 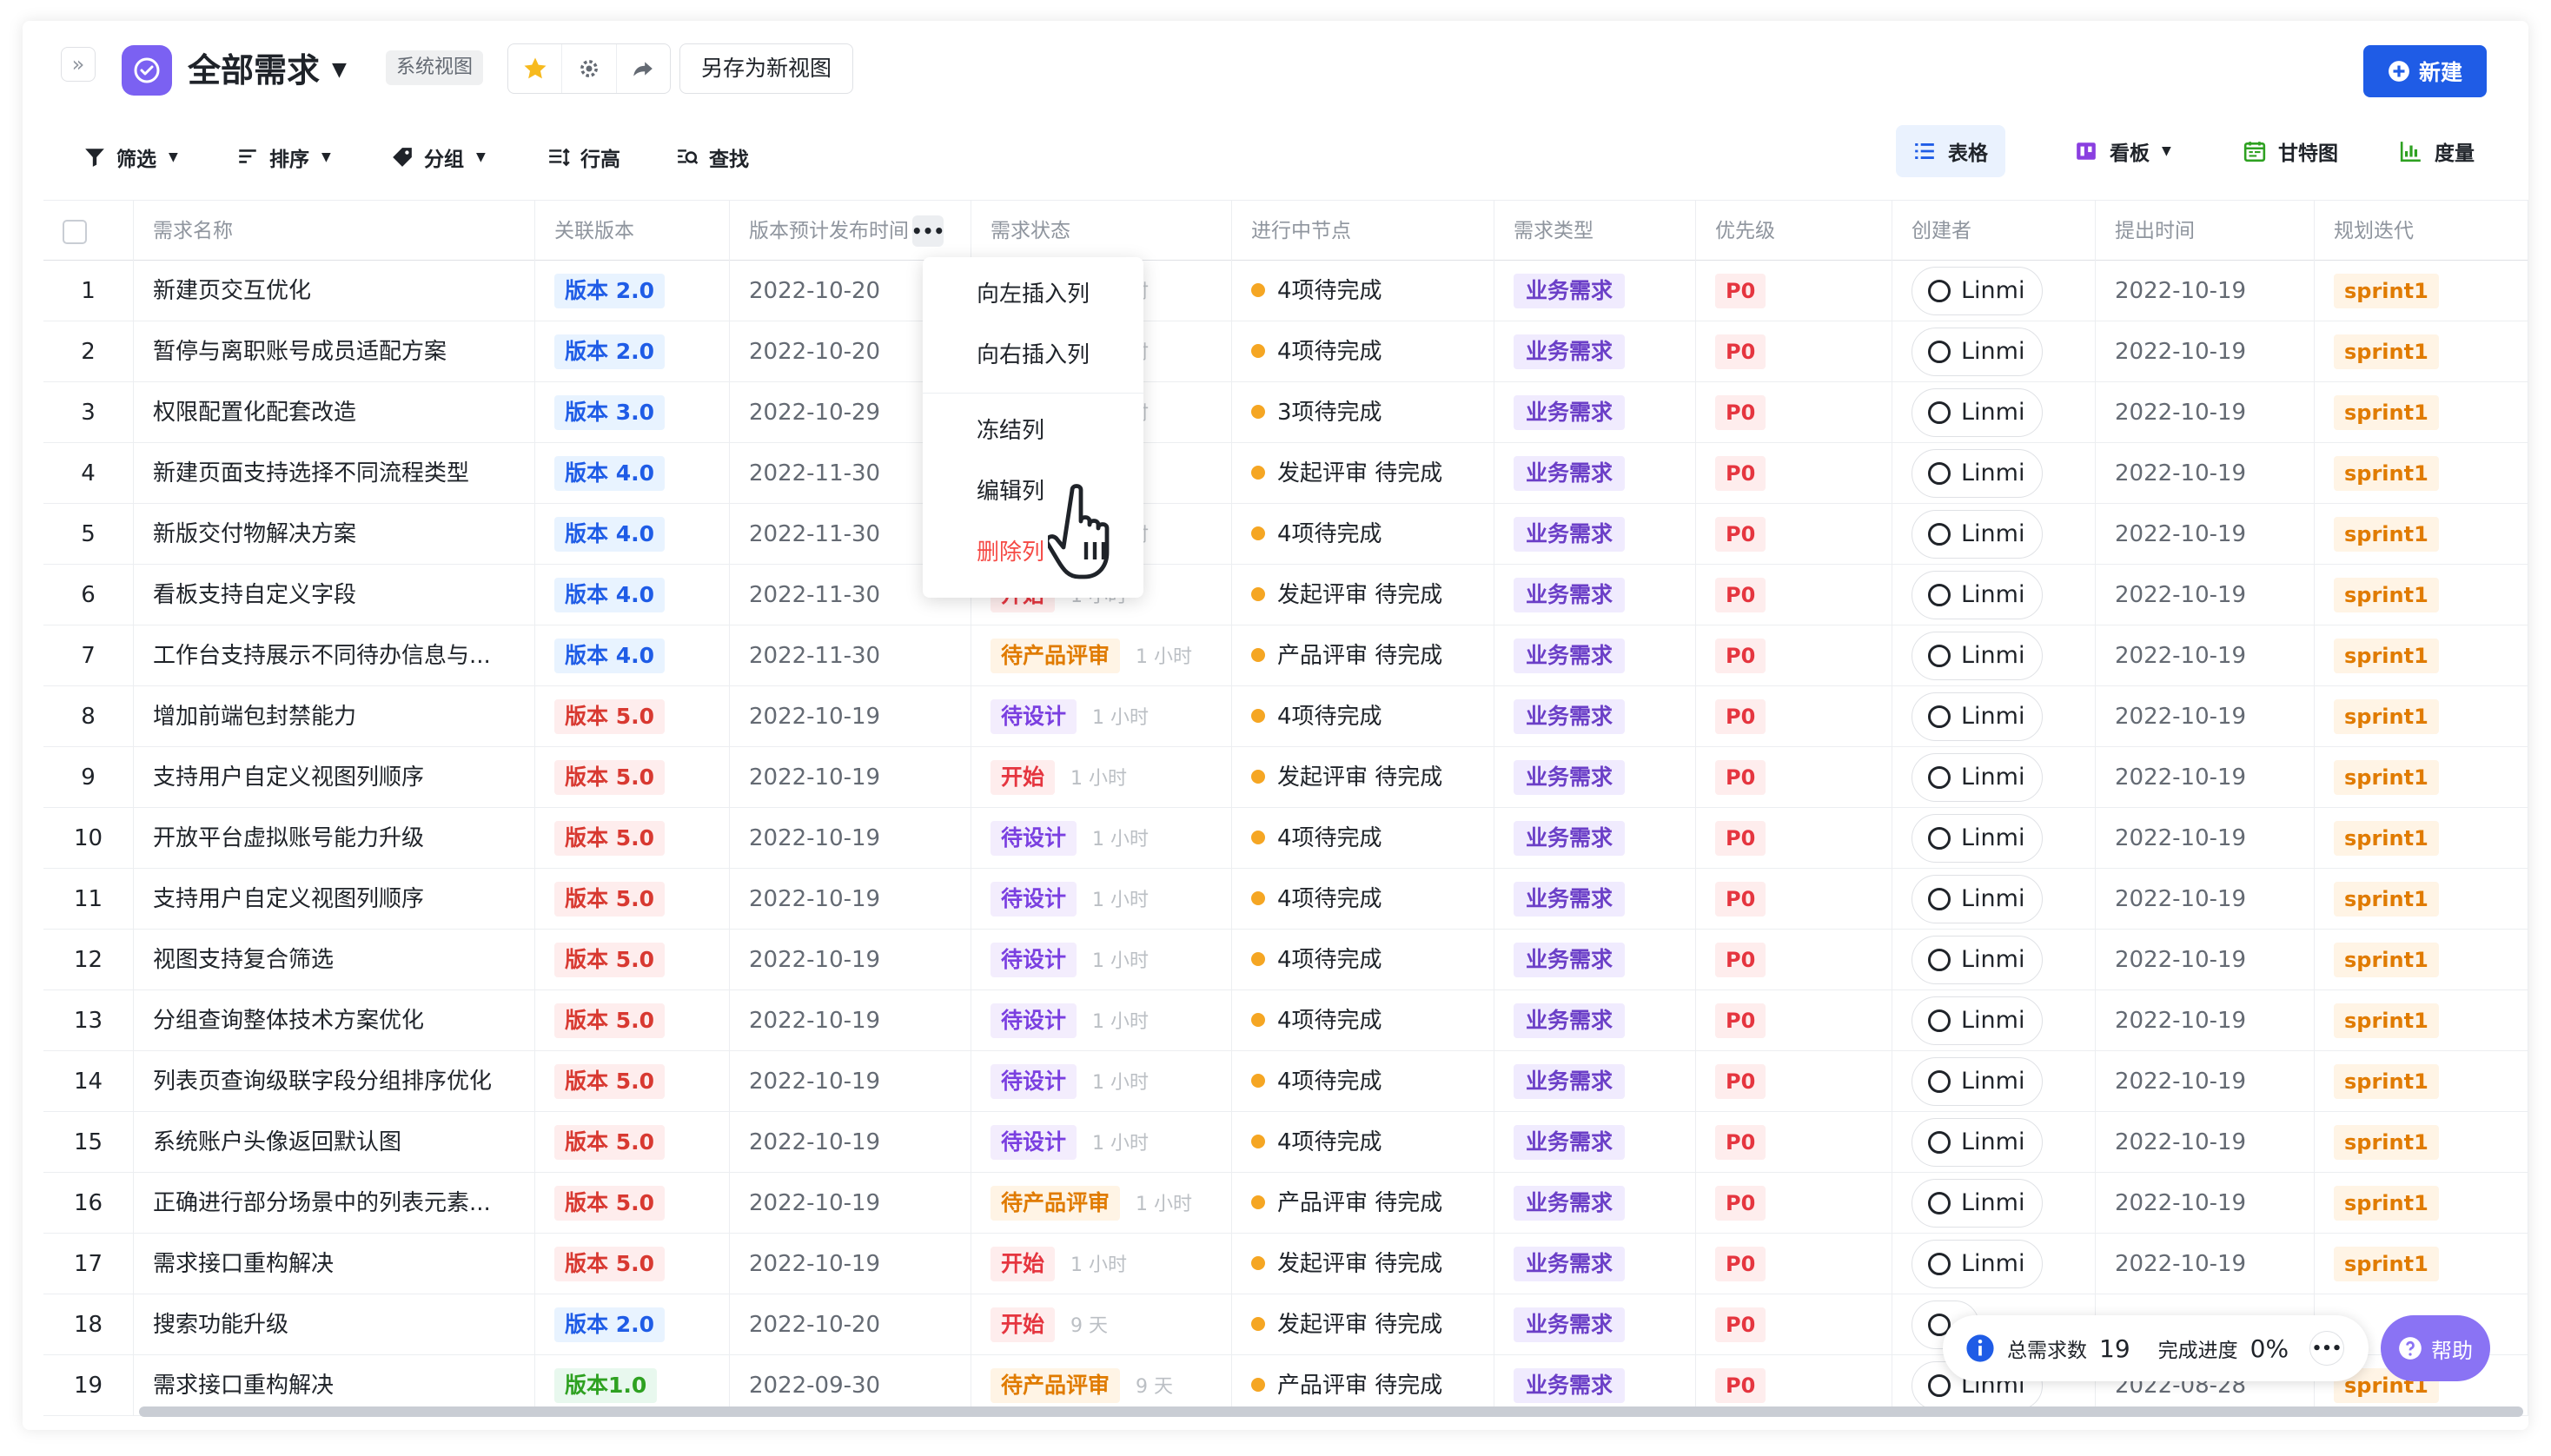 What do you see at coordinates (88, 899) in the screenshot?
I see `row-number-cell: 11` at bounding box center [88, 899].